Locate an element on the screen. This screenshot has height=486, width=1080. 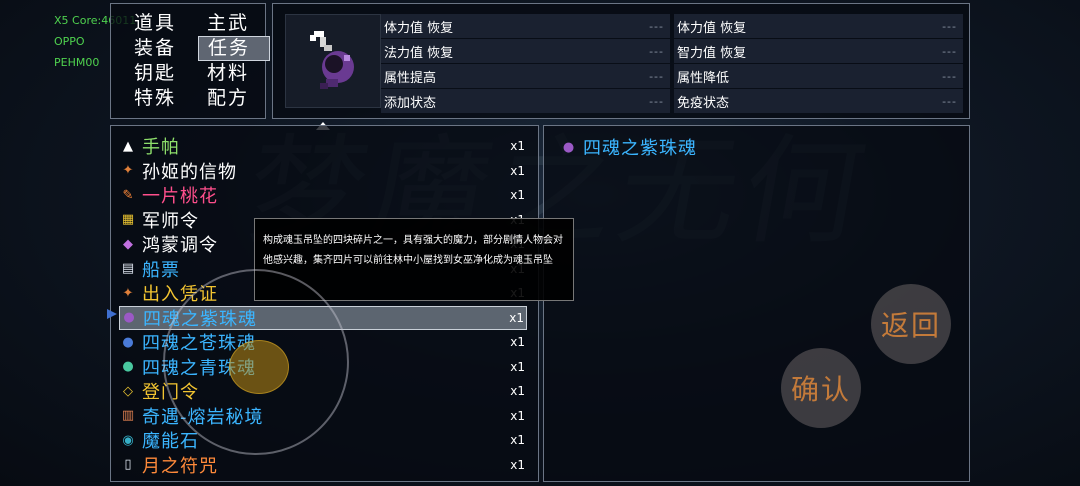
detail-item-title: ● 四魂之紫珠魂 is located at coordinates (628, 147).